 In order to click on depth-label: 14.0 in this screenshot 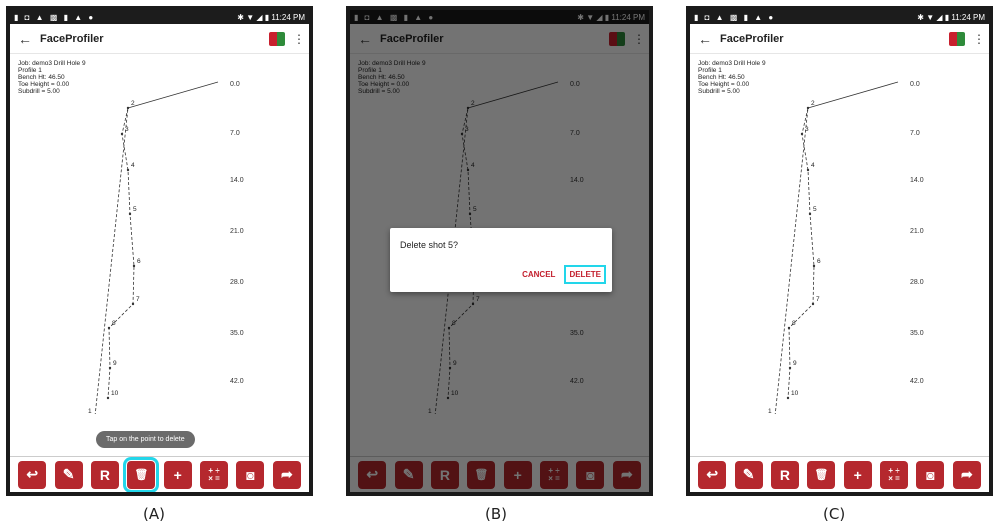, I will do `click(917, 180)`.